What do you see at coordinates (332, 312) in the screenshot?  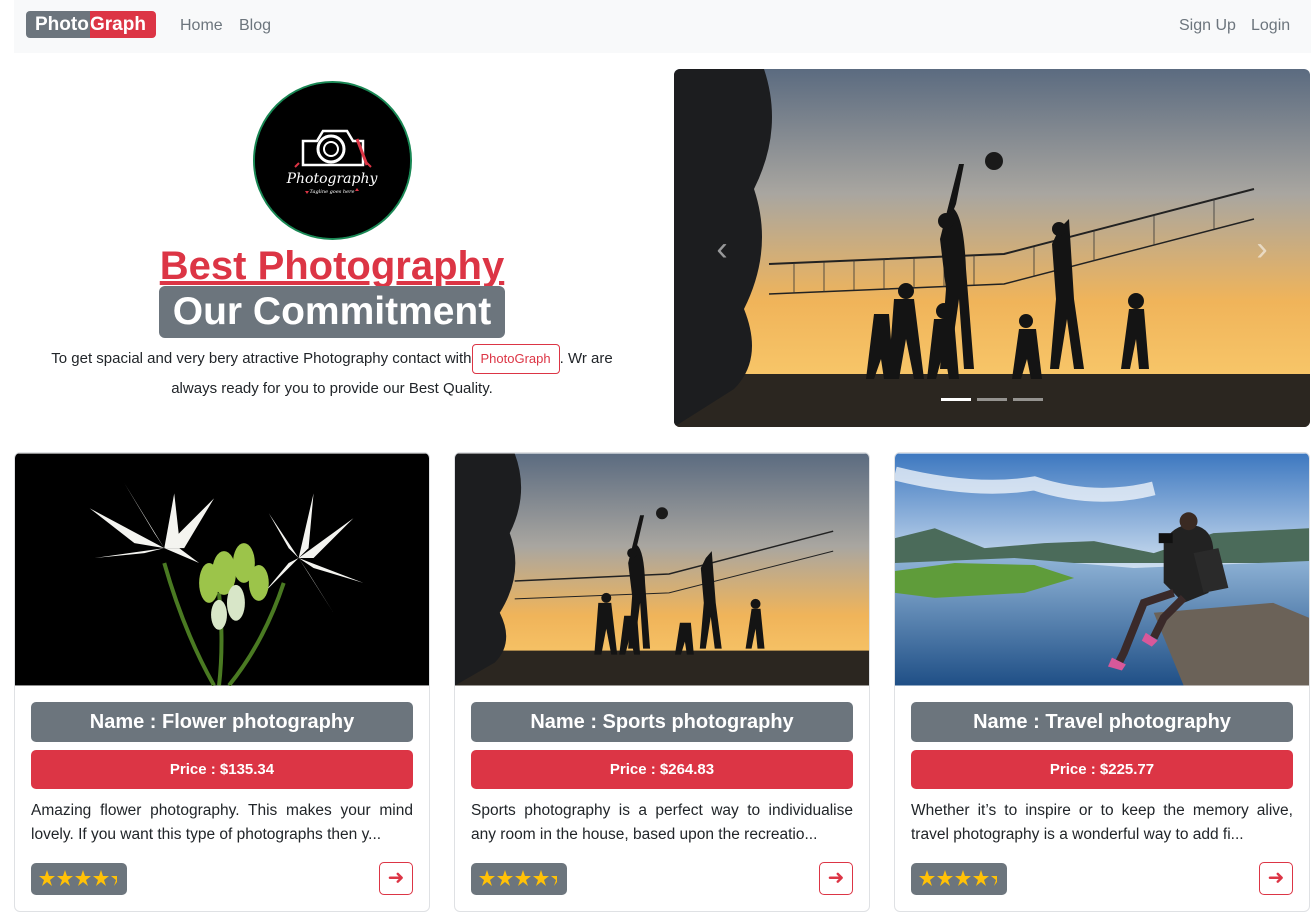 I see `hero-subtitle: Our Commitment` at bounding box center [332, 312].